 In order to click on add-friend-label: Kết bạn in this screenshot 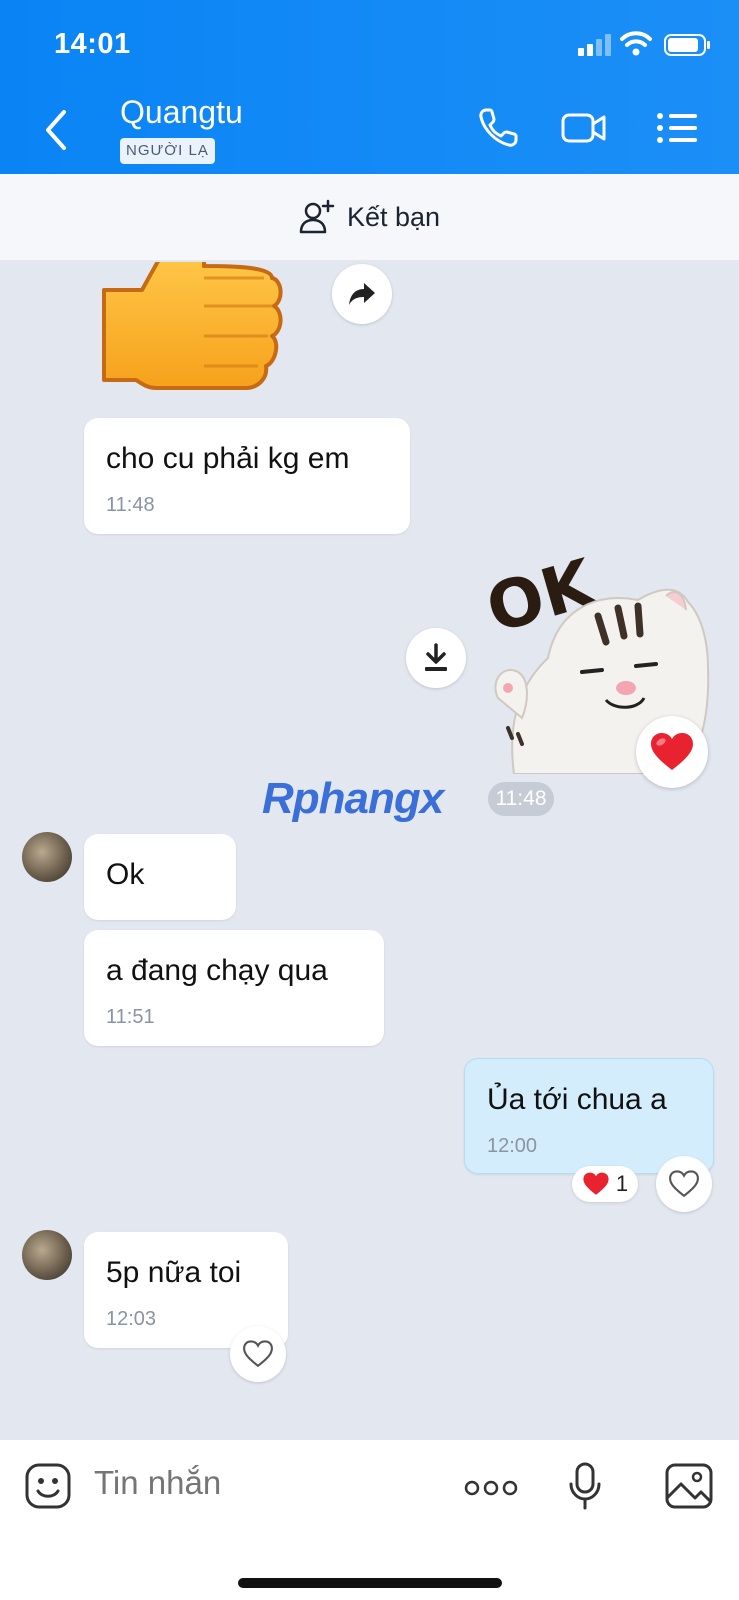, I will do `click(393, 216)`.